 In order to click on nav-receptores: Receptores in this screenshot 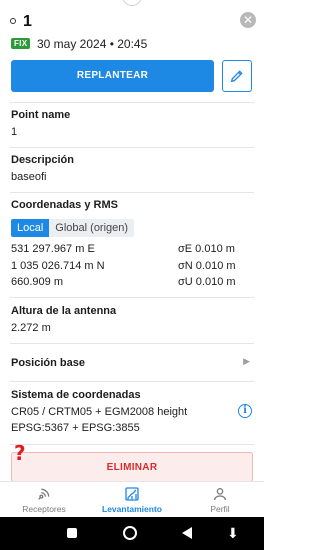, I will do `click(44, 499)`.